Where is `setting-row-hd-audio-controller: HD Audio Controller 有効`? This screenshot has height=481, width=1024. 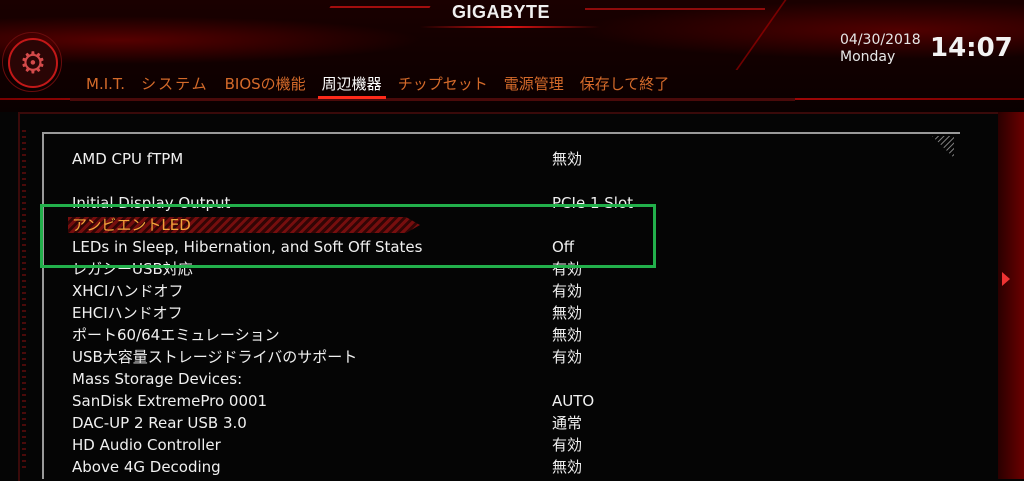 setting-row-hd-audio-controller: HD Audio Controller 有効 is located at coordinates (502, 445).